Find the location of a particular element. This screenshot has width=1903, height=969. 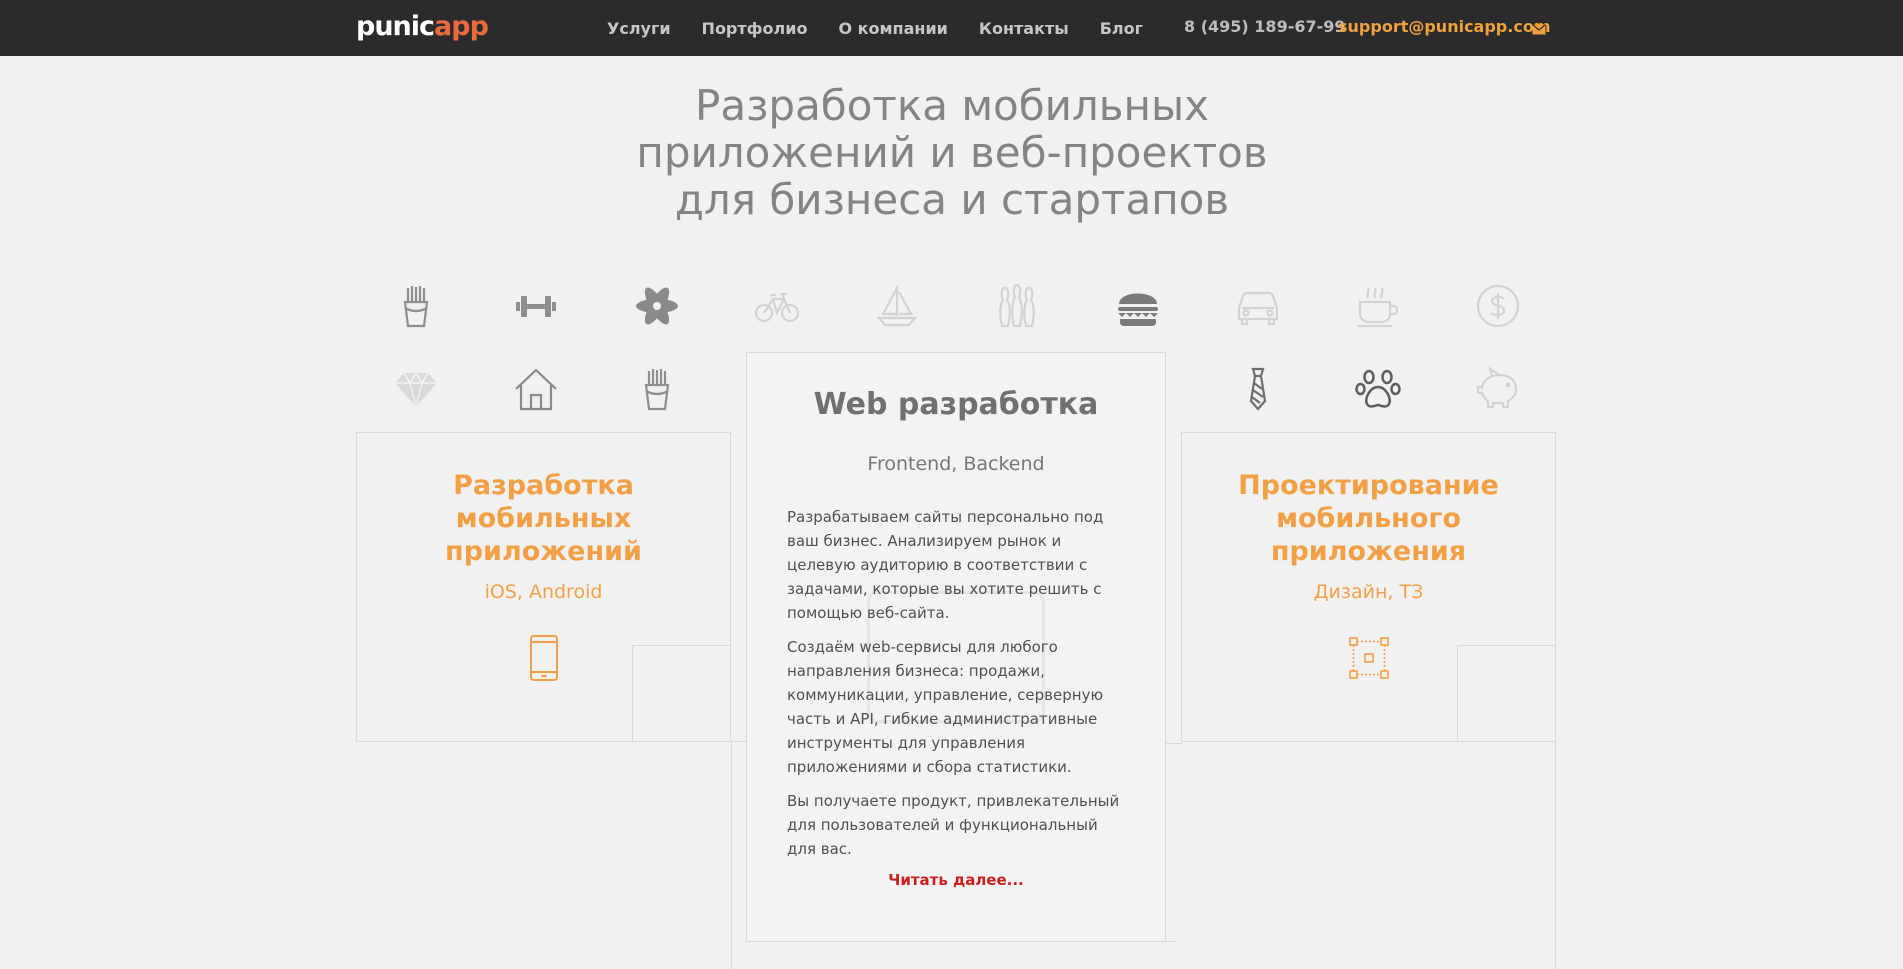

card-title-line: Разработка is located at coordinates (543, 485).